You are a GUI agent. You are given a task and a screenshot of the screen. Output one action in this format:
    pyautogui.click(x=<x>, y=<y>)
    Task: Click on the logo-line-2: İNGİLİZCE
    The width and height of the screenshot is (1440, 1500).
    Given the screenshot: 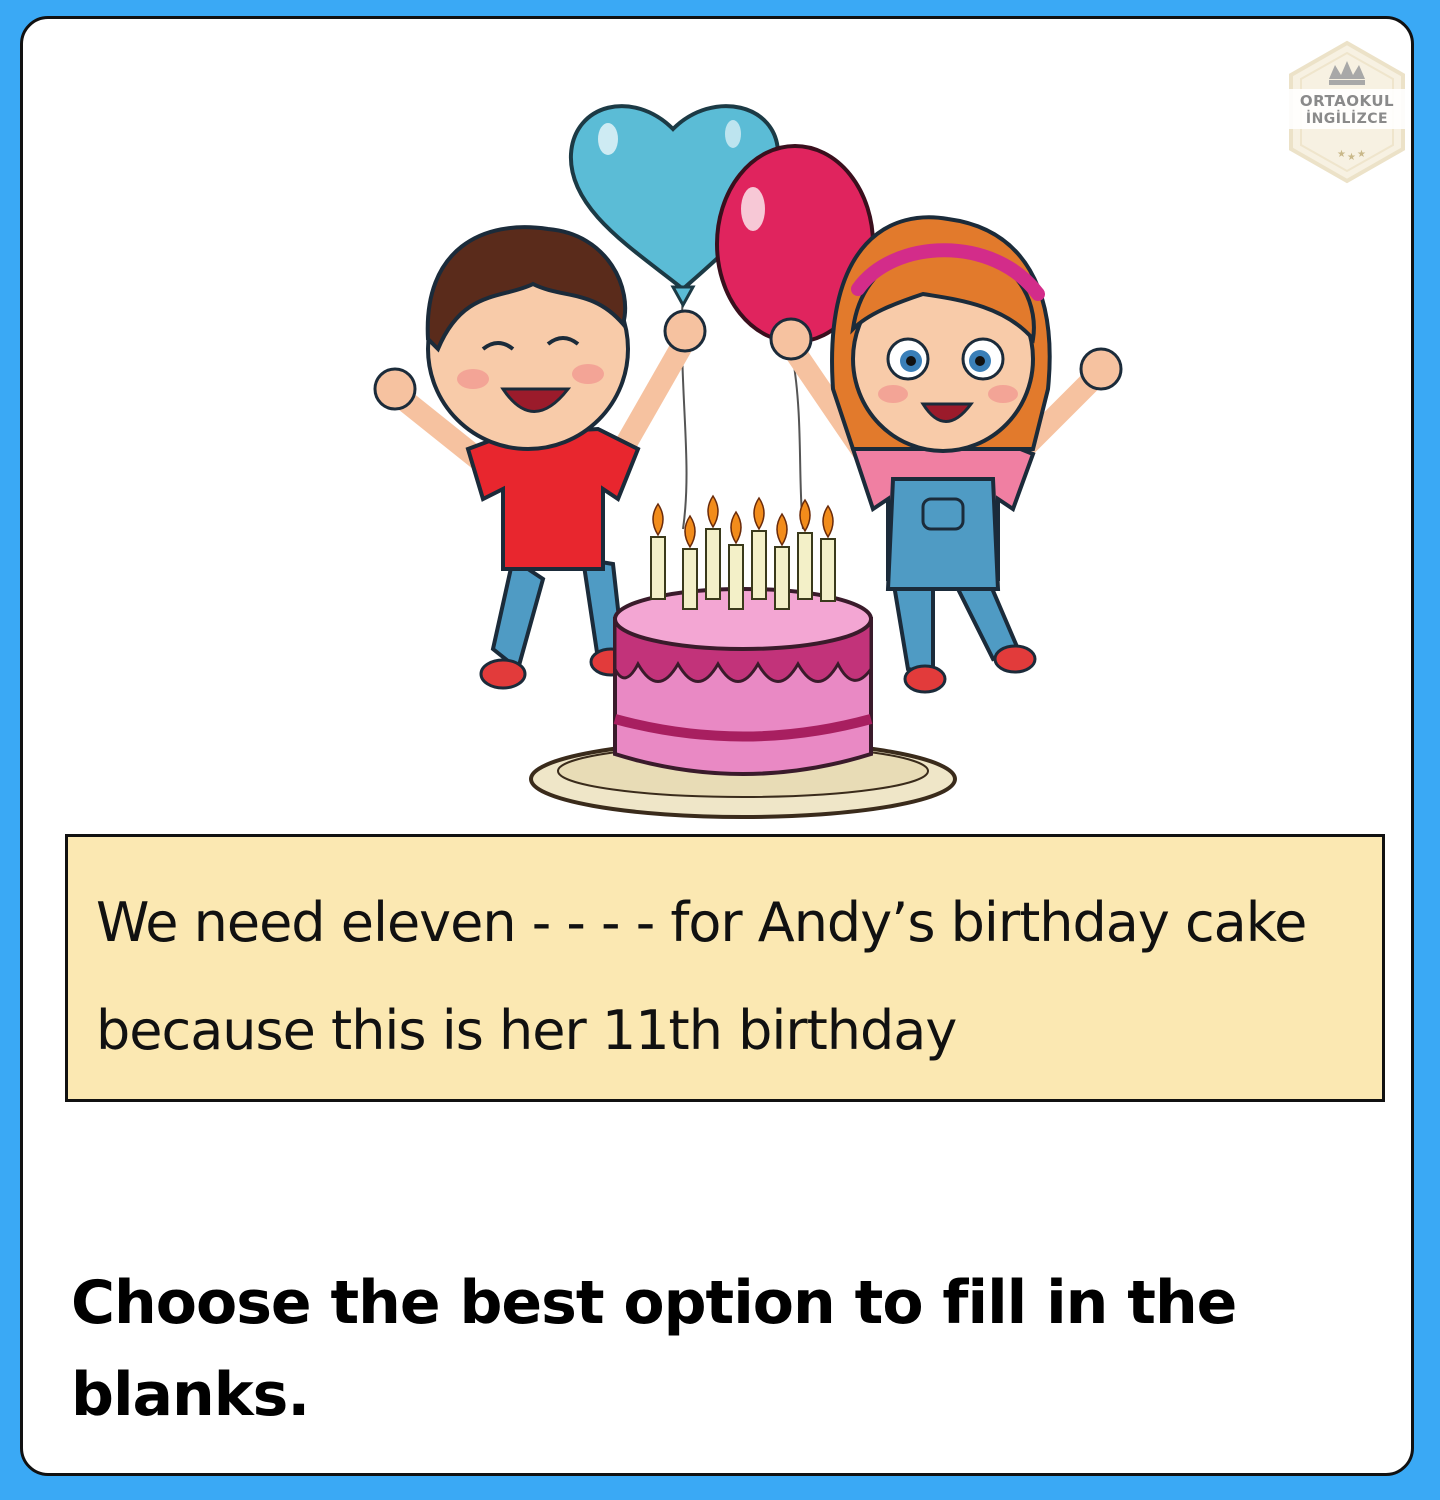 What is the action you would take?
    pyautogui.click(x=1347, y=119)
    